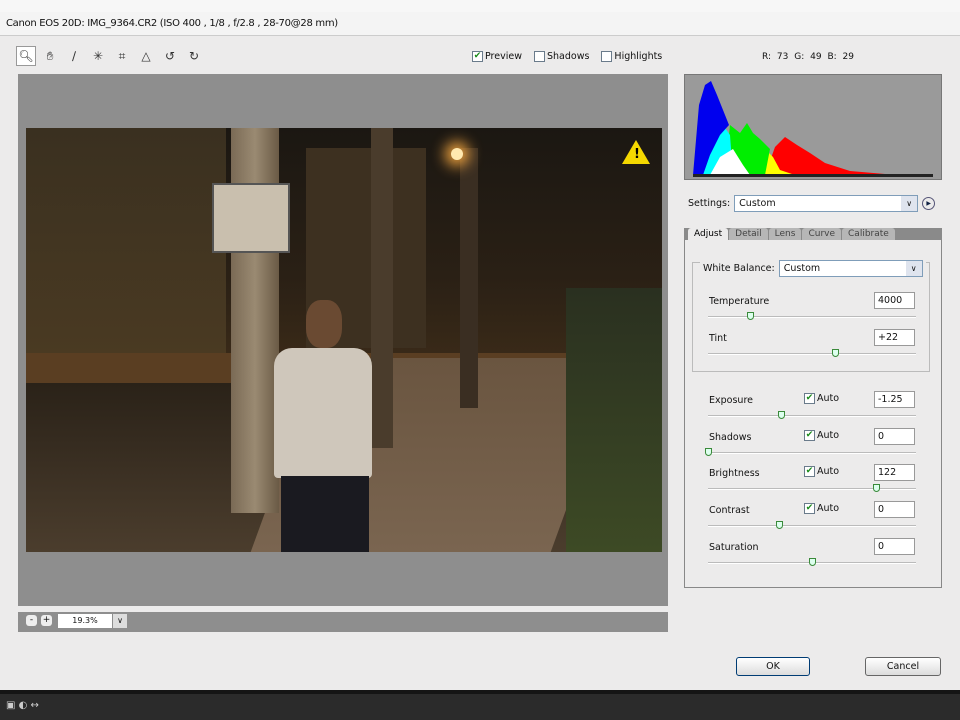 The height and width of the screenshot is (720, 960). I want to click on slider-value-field: 4000, so click(894, 300).